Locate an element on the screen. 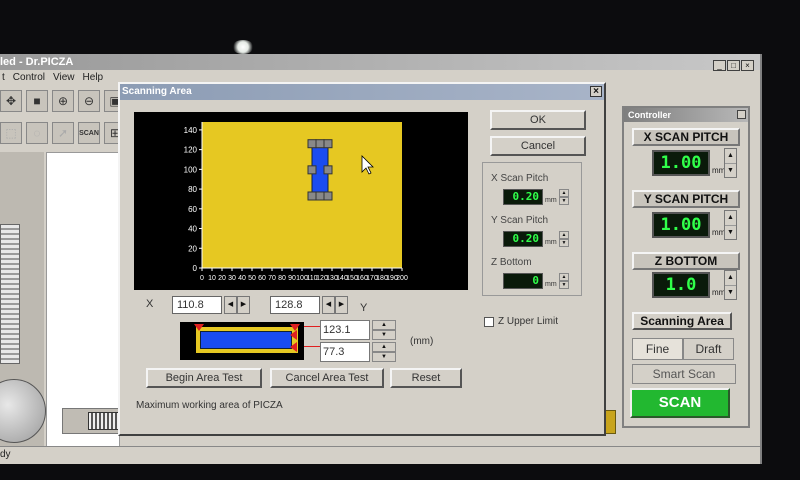 Image resolution: width=800 pixels, height=480 pixels. y-tick-label: 0 is located at coordinates (195, 268).